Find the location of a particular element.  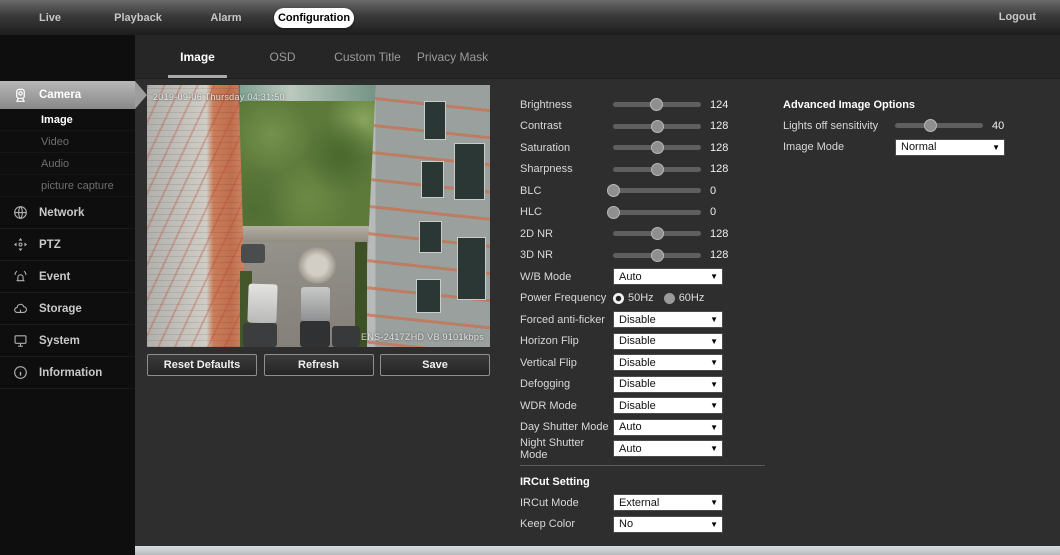

sidebar-item-network: Network is located at coordinates (67, 213).